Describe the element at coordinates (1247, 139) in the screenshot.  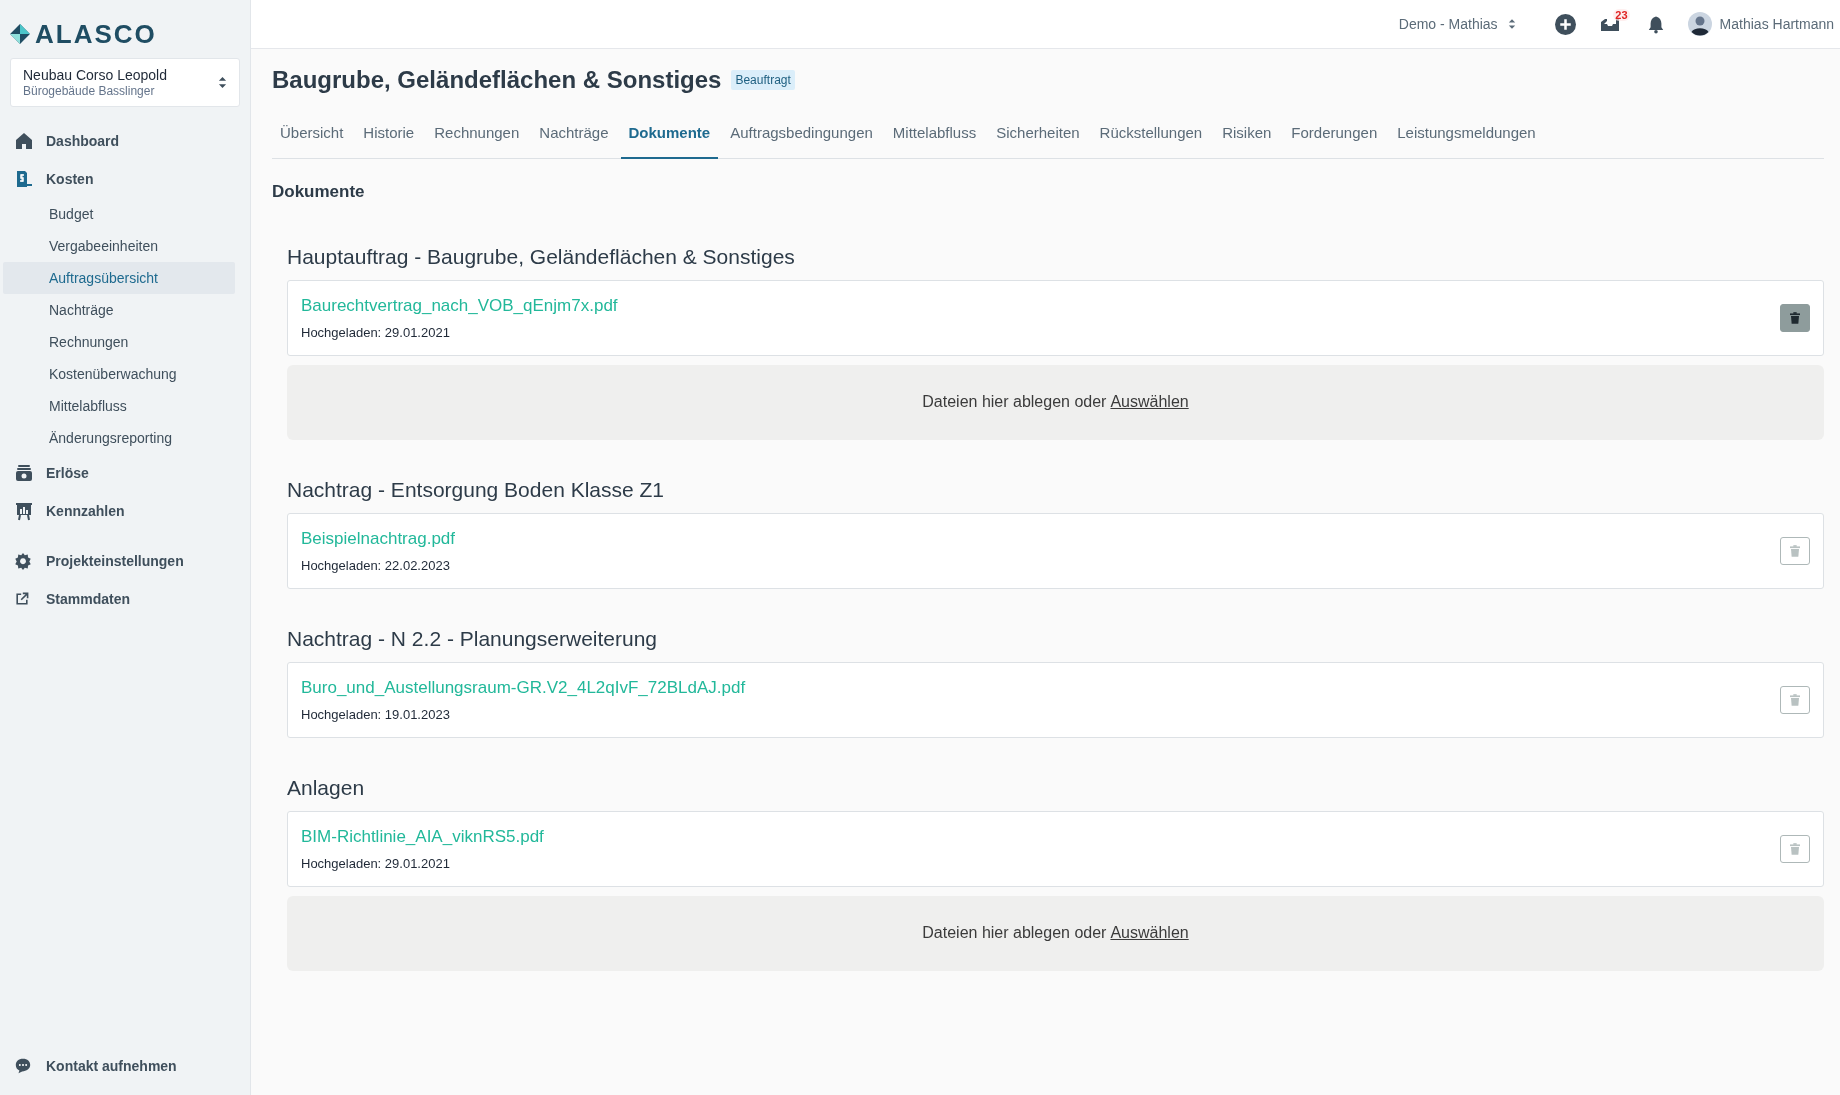
I see `tab: Risiken` at that location.